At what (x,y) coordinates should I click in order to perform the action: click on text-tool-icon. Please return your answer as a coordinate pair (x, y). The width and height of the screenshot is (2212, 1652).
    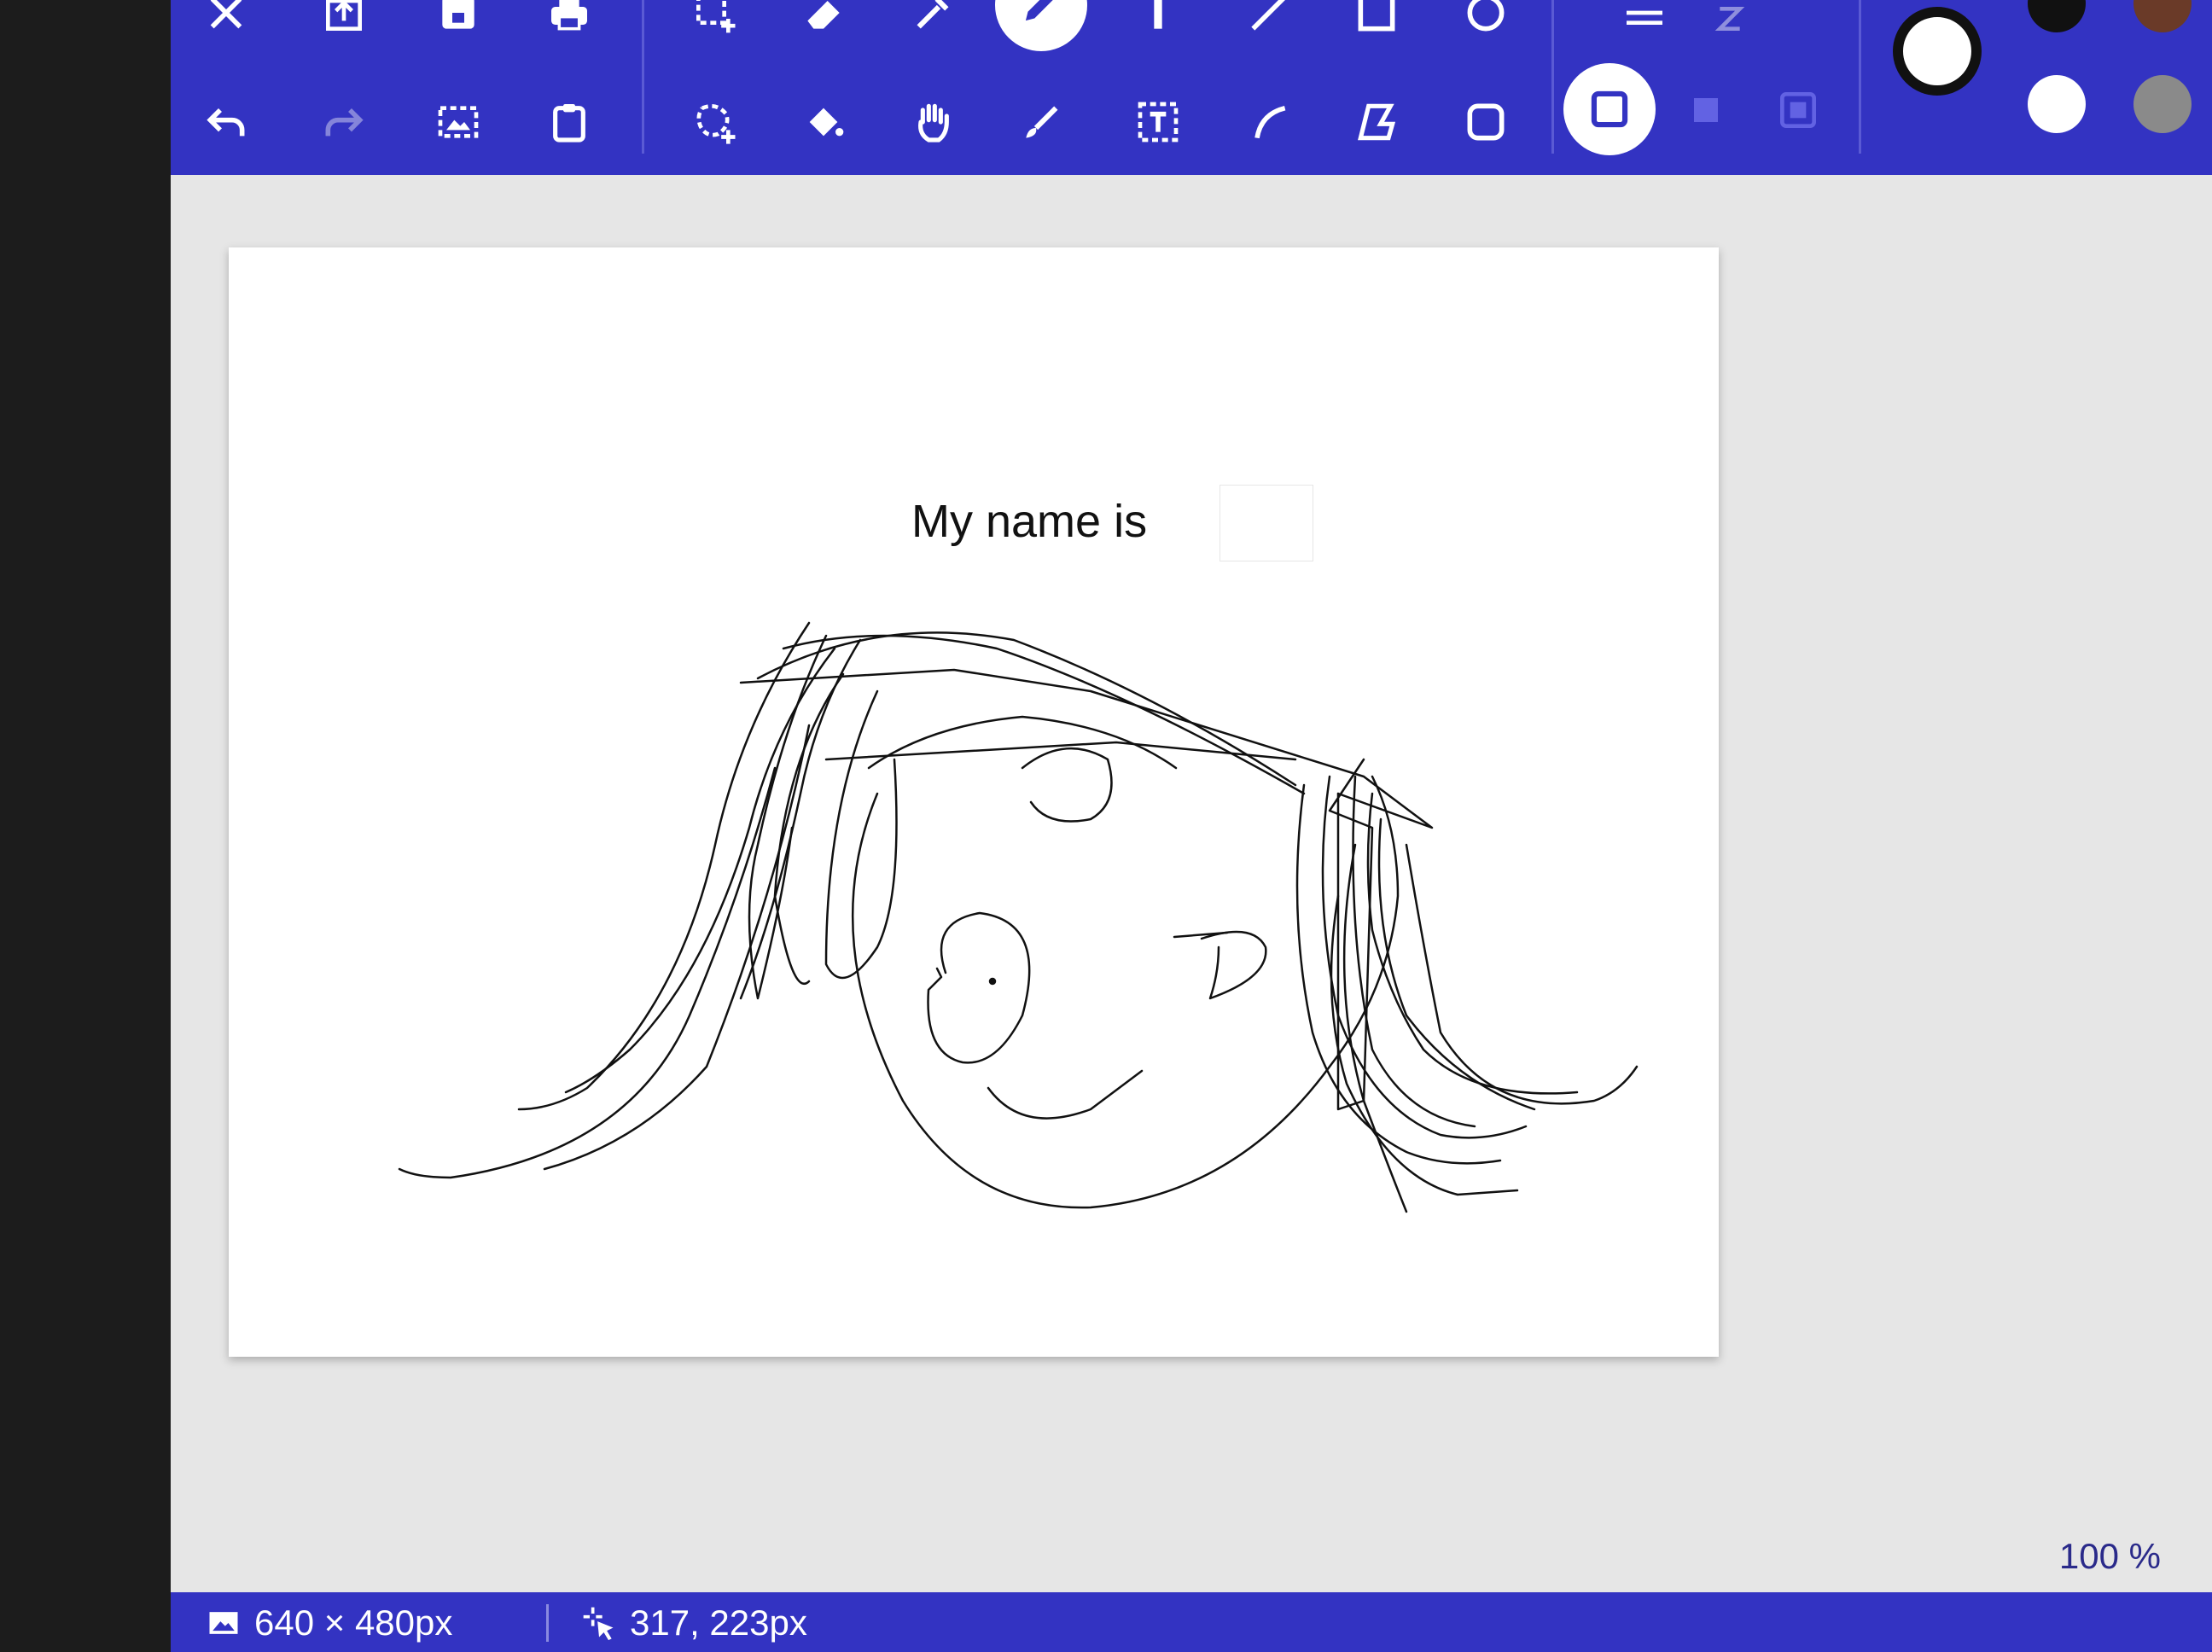
    Looking at the image, I should click on (1158, 122).